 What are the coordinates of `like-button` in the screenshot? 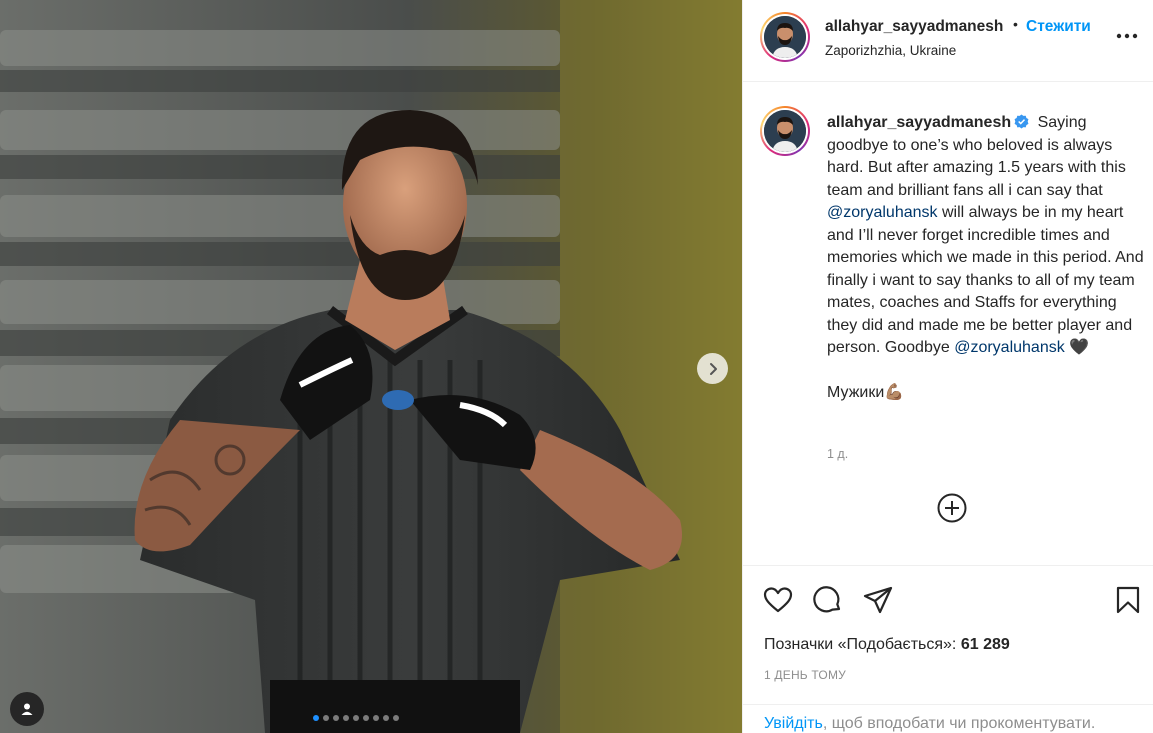 It's located at (778, 600).